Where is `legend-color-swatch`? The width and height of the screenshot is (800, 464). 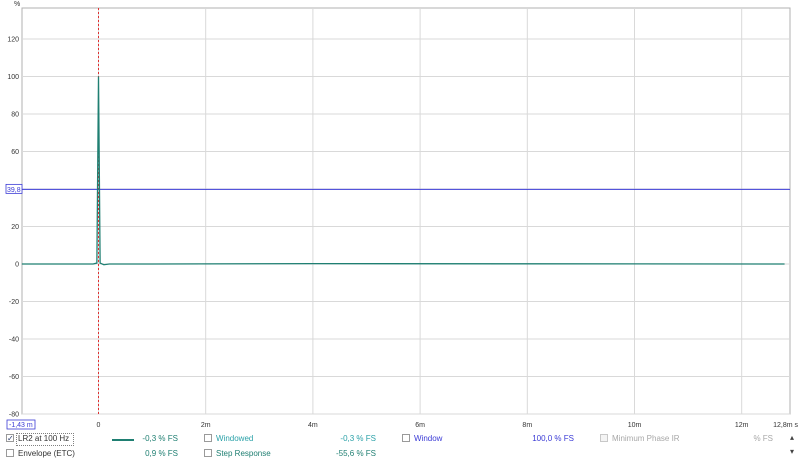 legend-color-swatch is located at coordinates (123, 440).